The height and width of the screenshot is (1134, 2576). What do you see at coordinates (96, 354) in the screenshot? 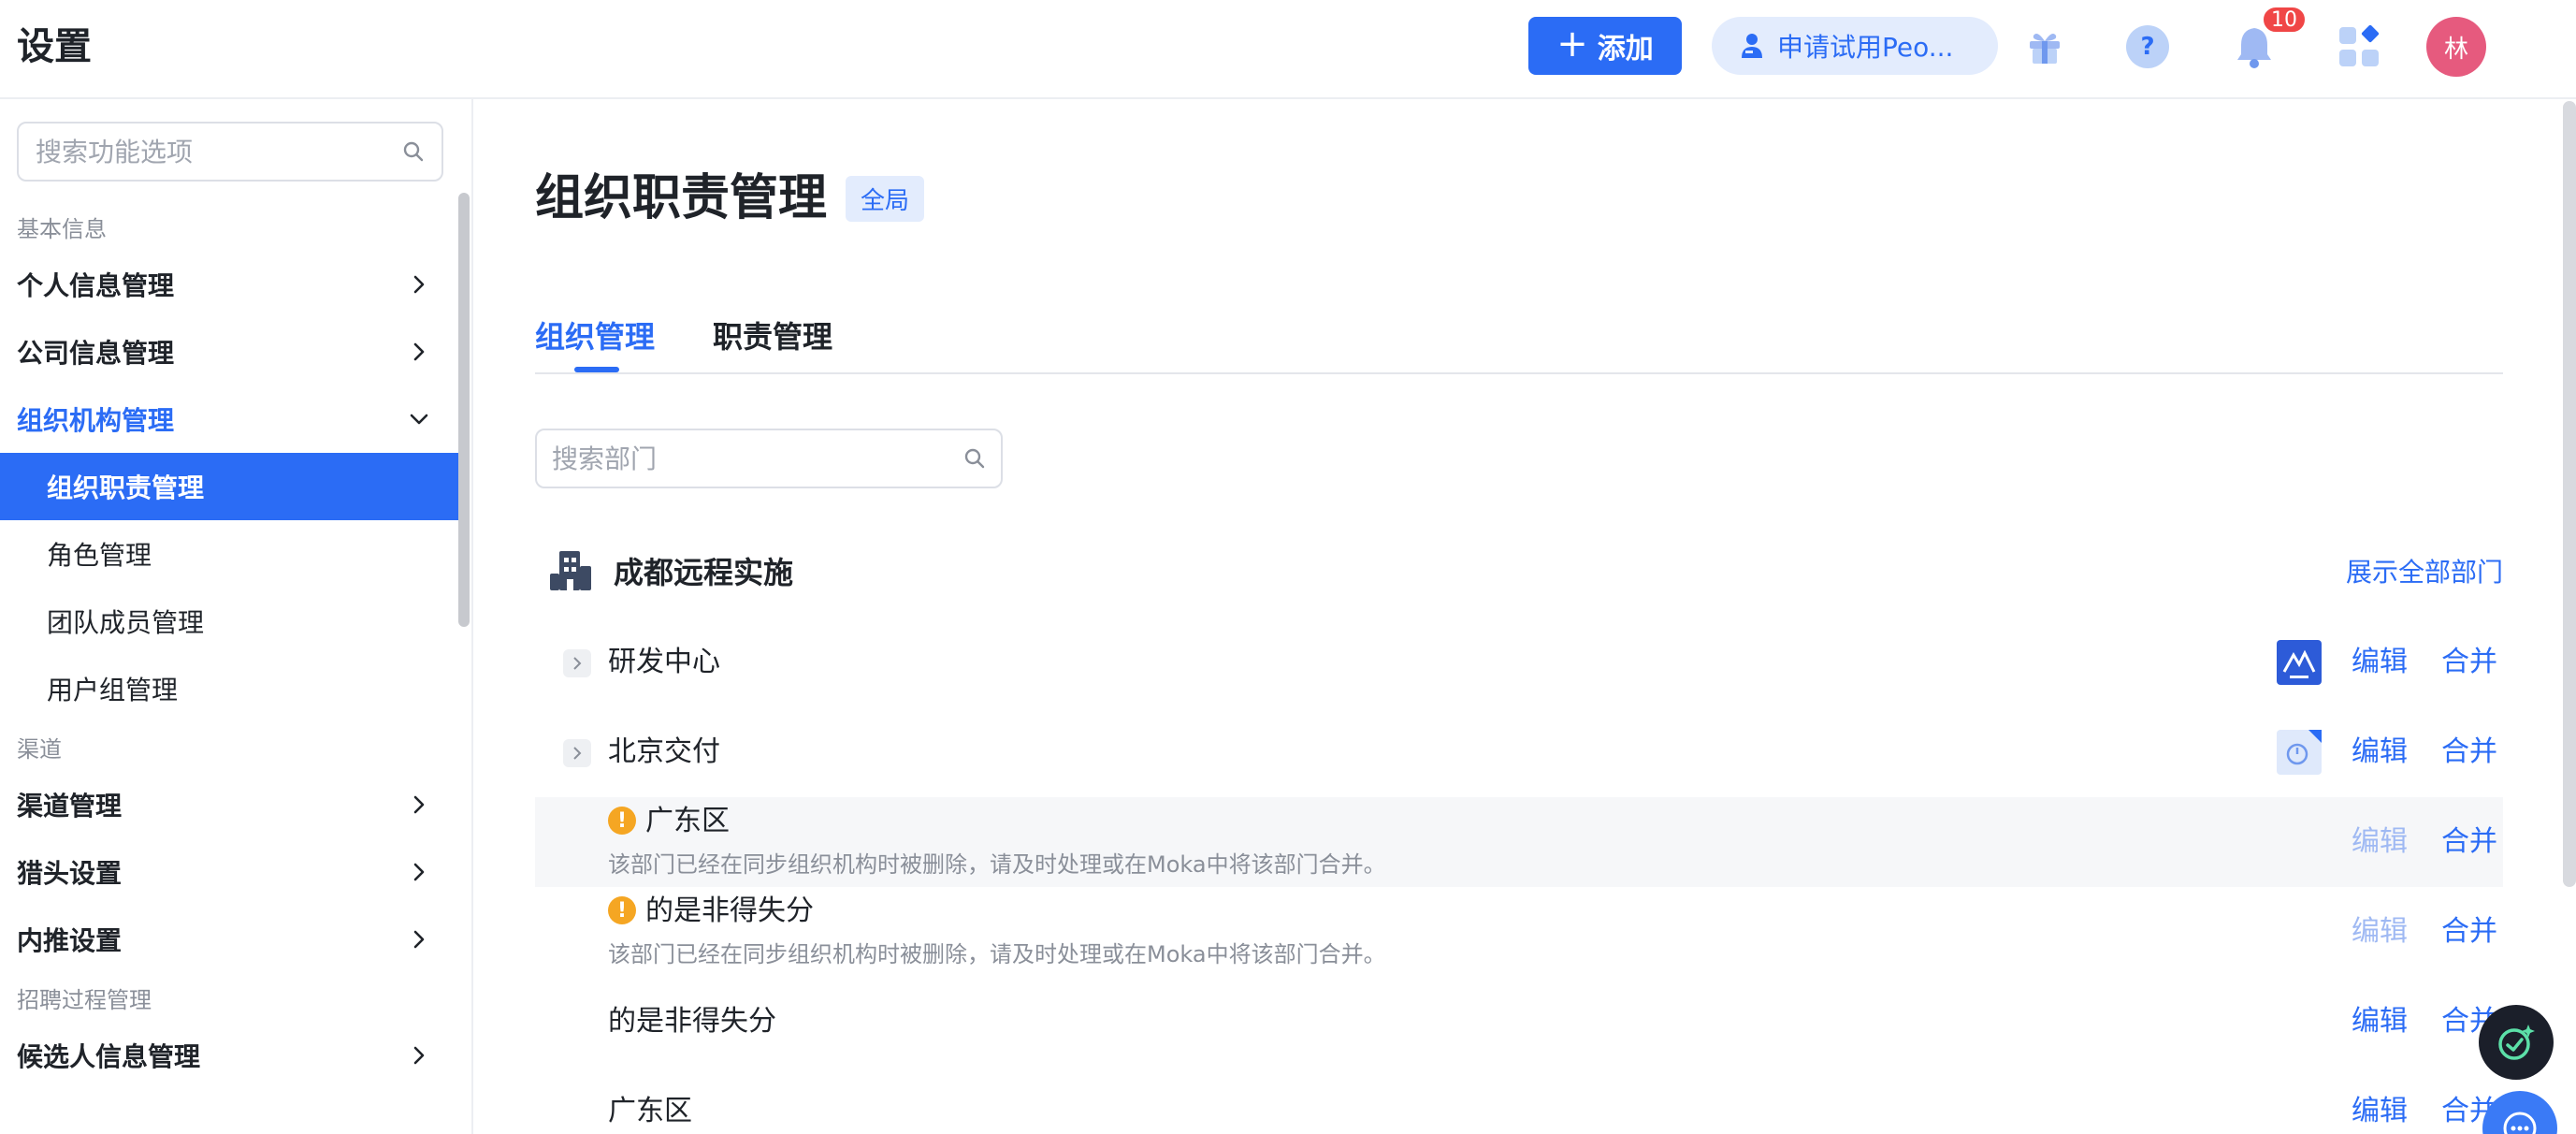
I see `nav-item-label: 公司信息管理` at bounding box center [96, 354].